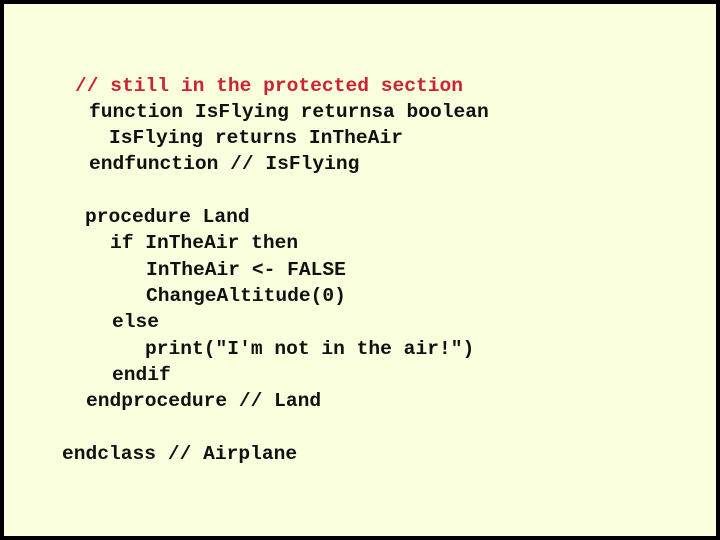 The width and height of the screenshot is (720, 540). Describe the element at coordinates (246, 270) in the screenshot. I see `code-line-assignment: InTheAir <- FALSE` at that location.